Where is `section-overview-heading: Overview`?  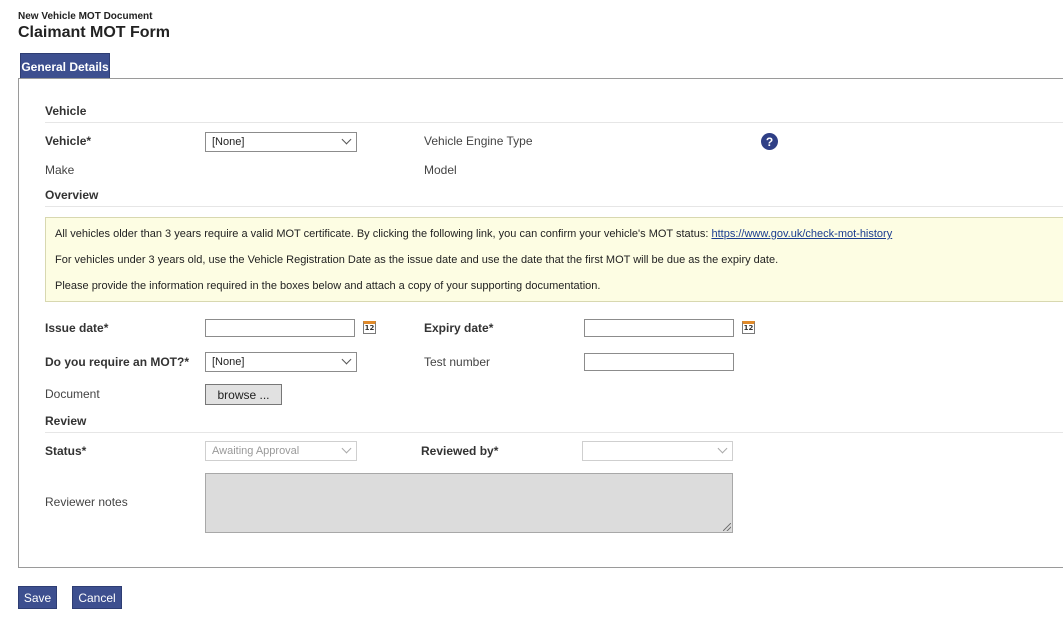 section-overview-heading: Overview is located at coordinates (554, 197).